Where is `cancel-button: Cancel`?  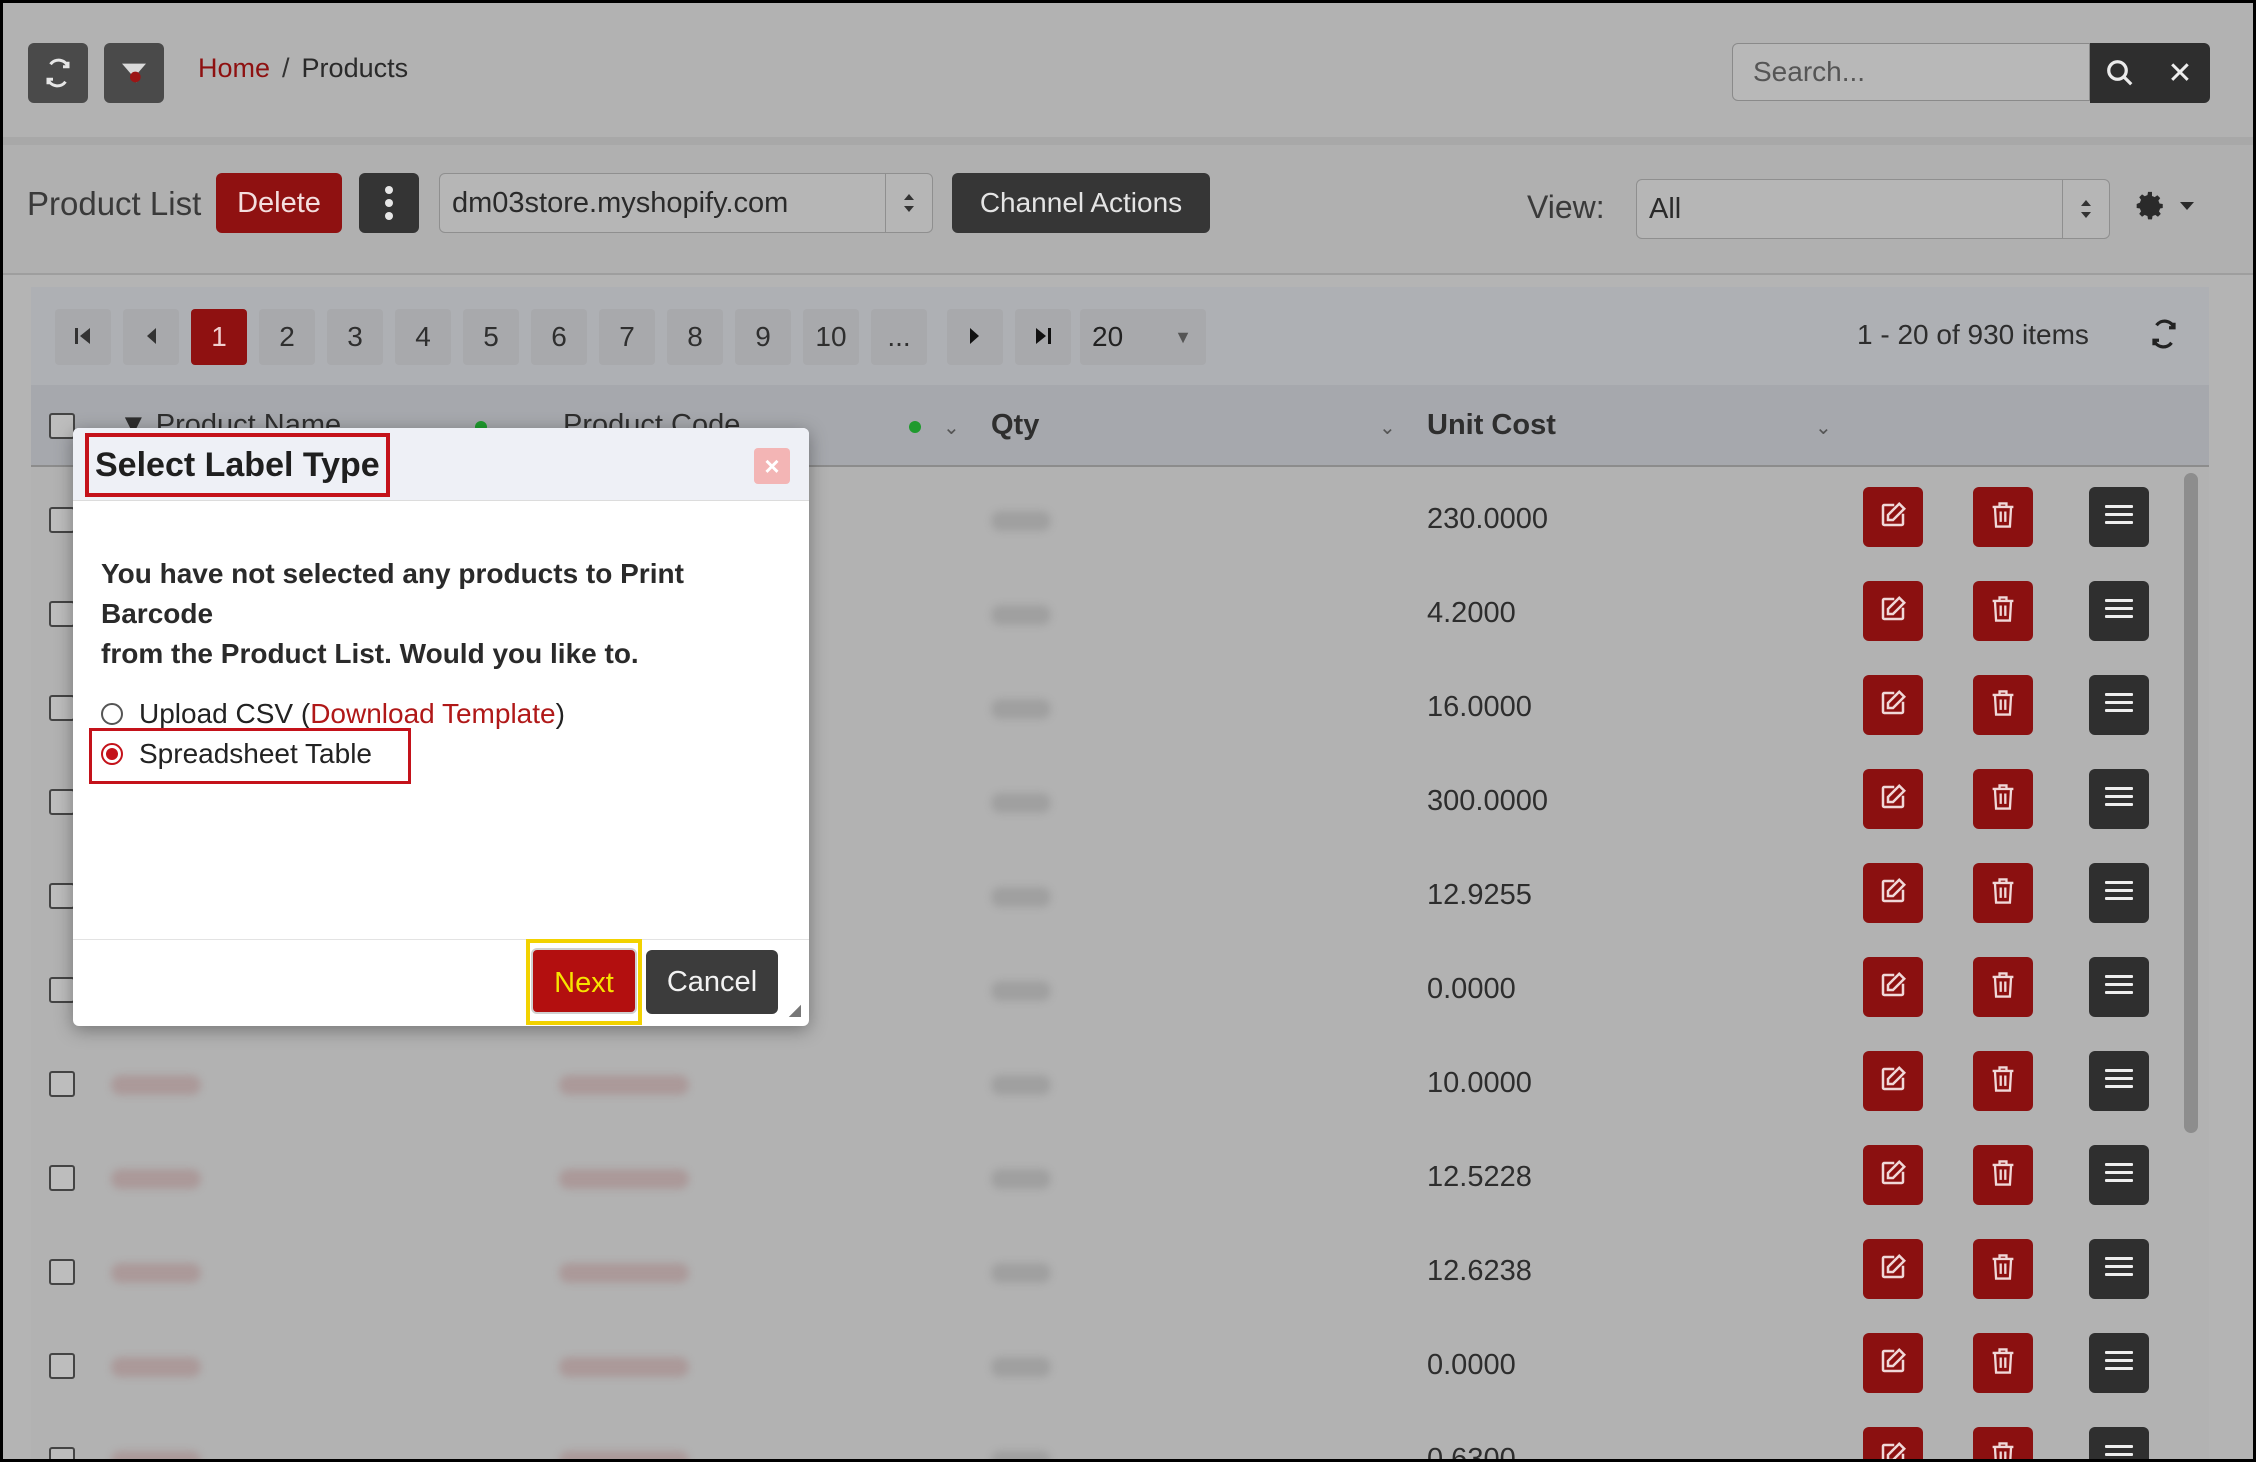 cancel-button: Cancel is located at coordinates (712, 982).